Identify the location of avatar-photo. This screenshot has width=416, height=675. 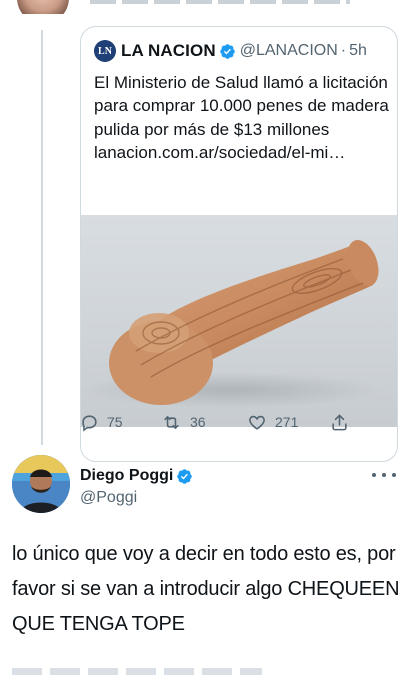
(41, 484).